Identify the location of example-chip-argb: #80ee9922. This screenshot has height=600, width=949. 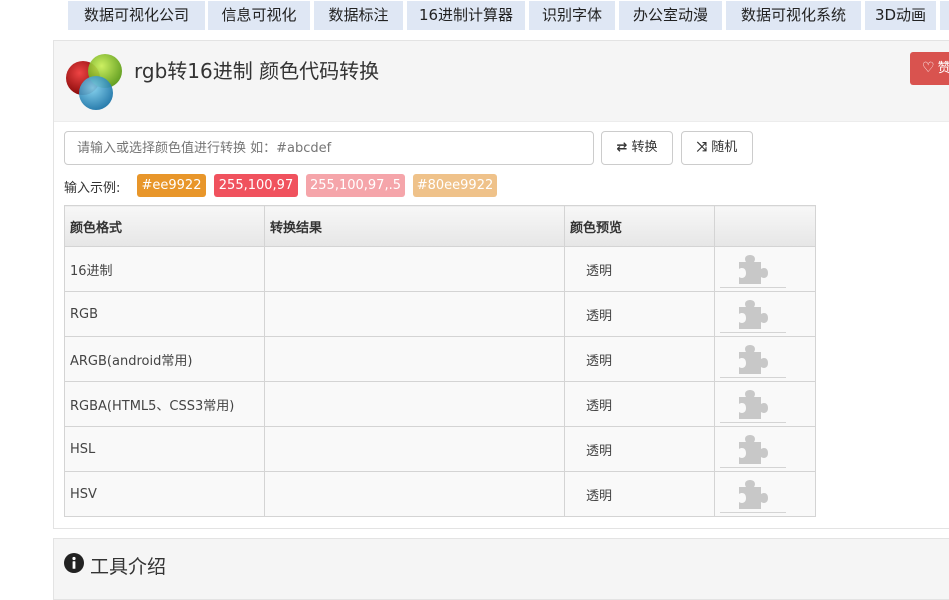
(455, 185).